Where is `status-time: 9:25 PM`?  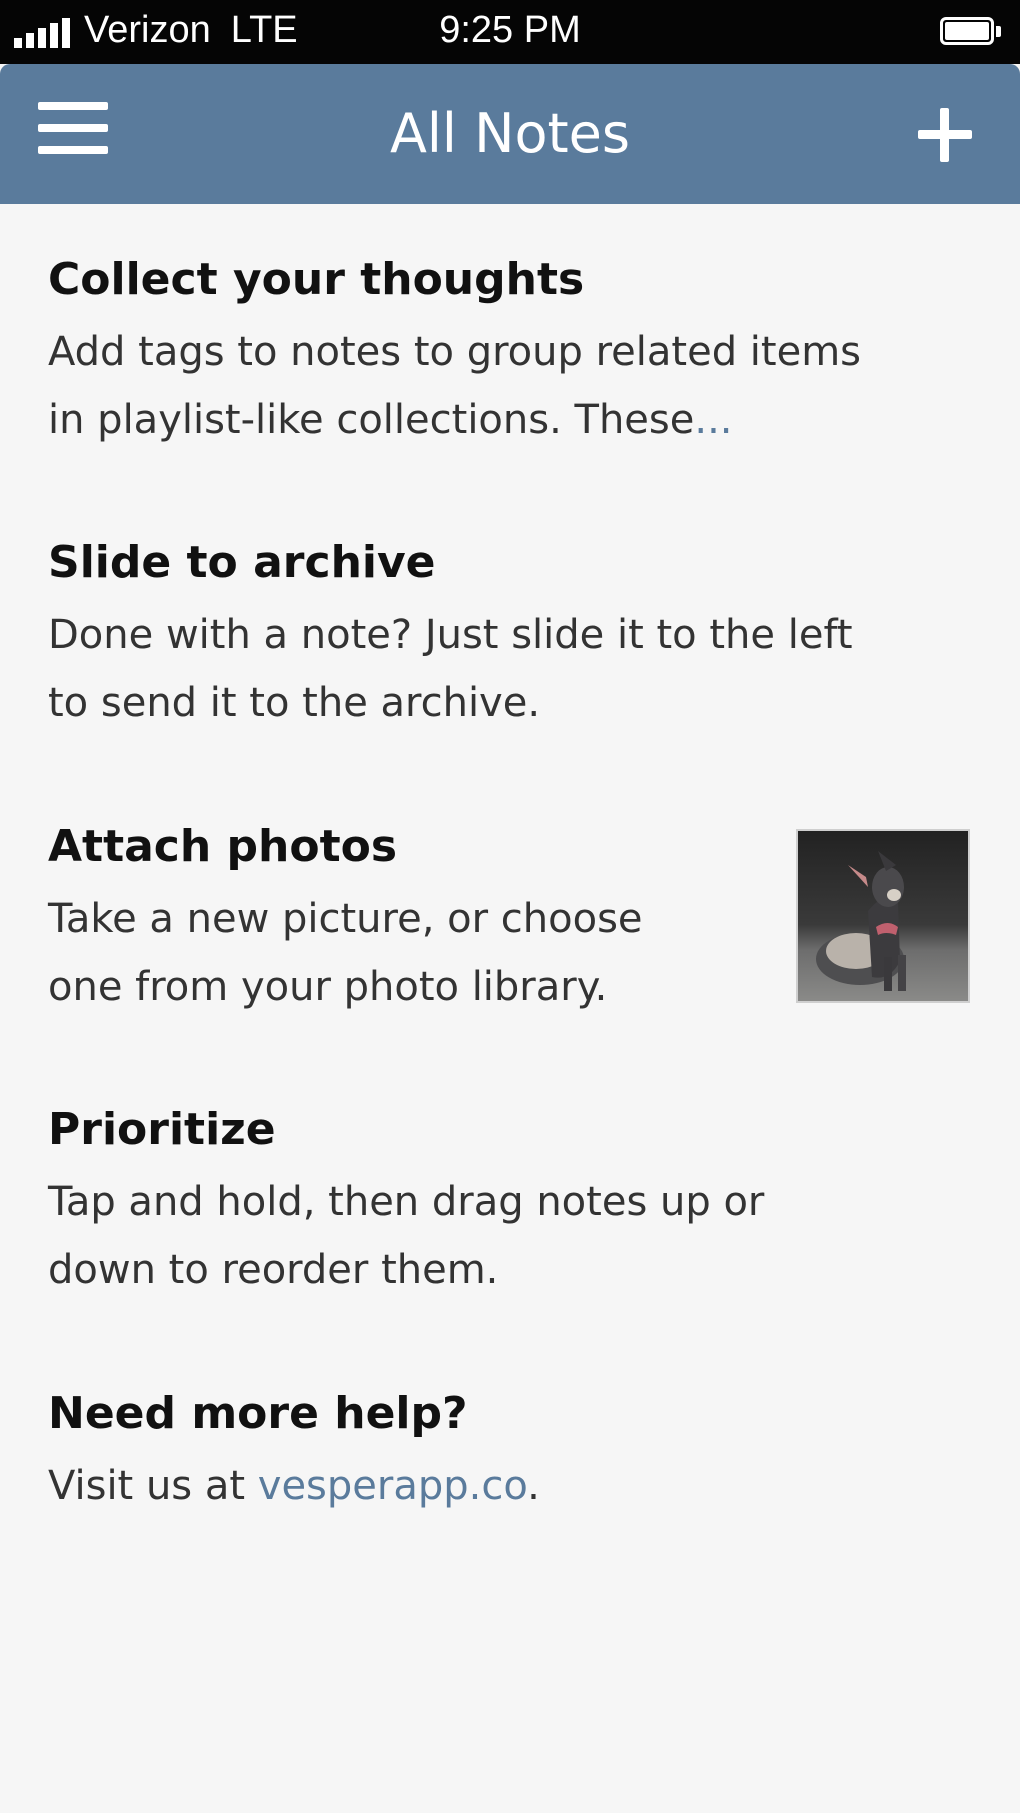
status-time: 9:25 PM is located at coordinates (510, 30).